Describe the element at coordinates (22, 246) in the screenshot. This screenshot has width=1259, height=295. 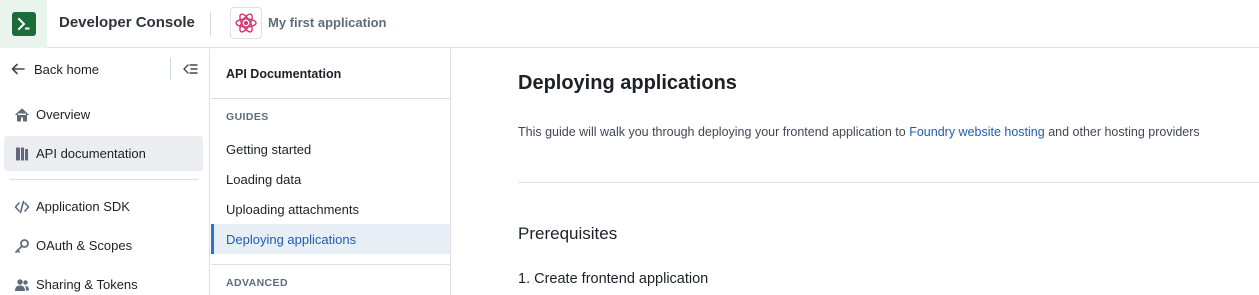
I see `key-icon` at that location.